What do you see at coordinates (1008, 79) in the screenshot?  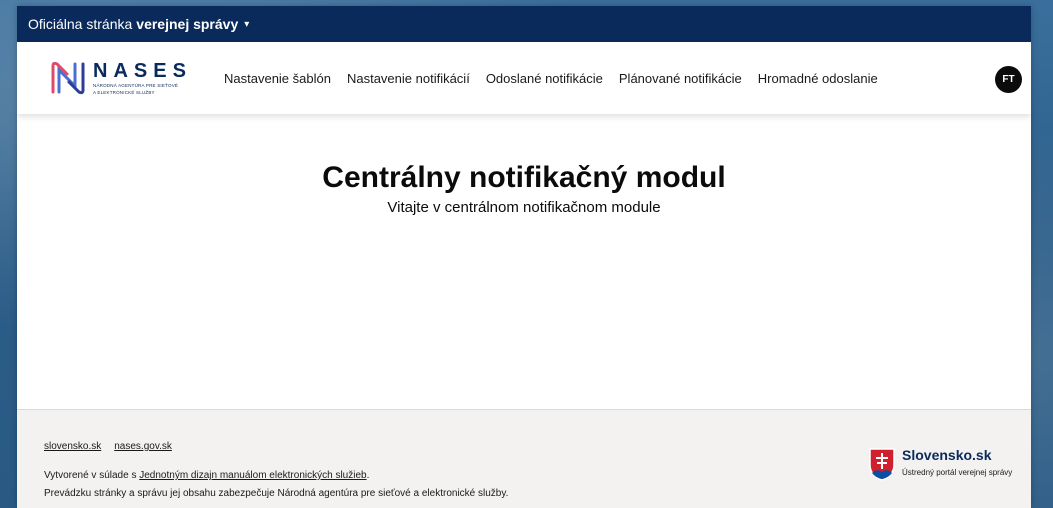 I see `user-avatar: FT` at bounding box center [1008, 79].